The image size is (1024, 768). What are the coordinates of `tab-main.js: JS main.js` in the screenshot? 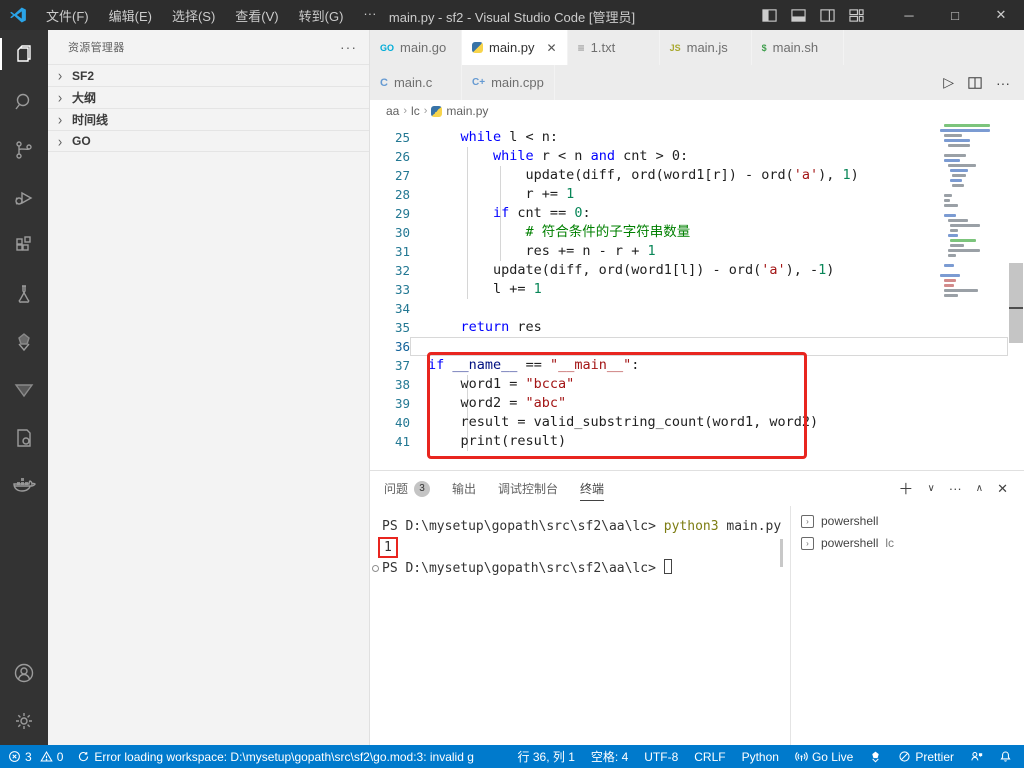 It's located at (705, 47).